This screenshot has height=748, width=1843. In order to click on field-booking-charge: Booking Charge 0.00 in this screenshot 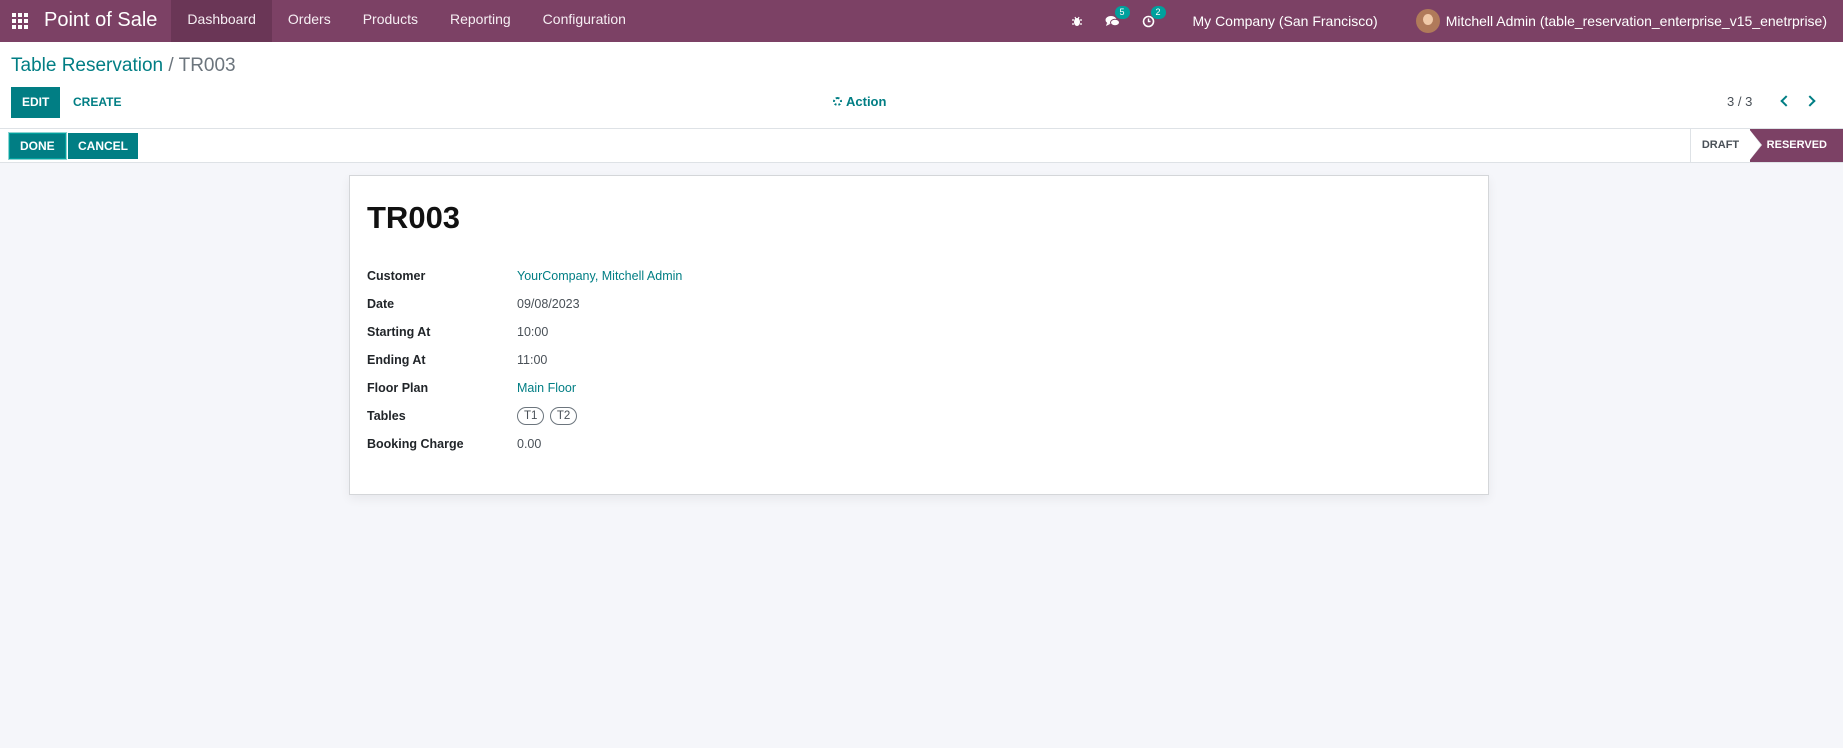, I will do `click(454, 444)`.